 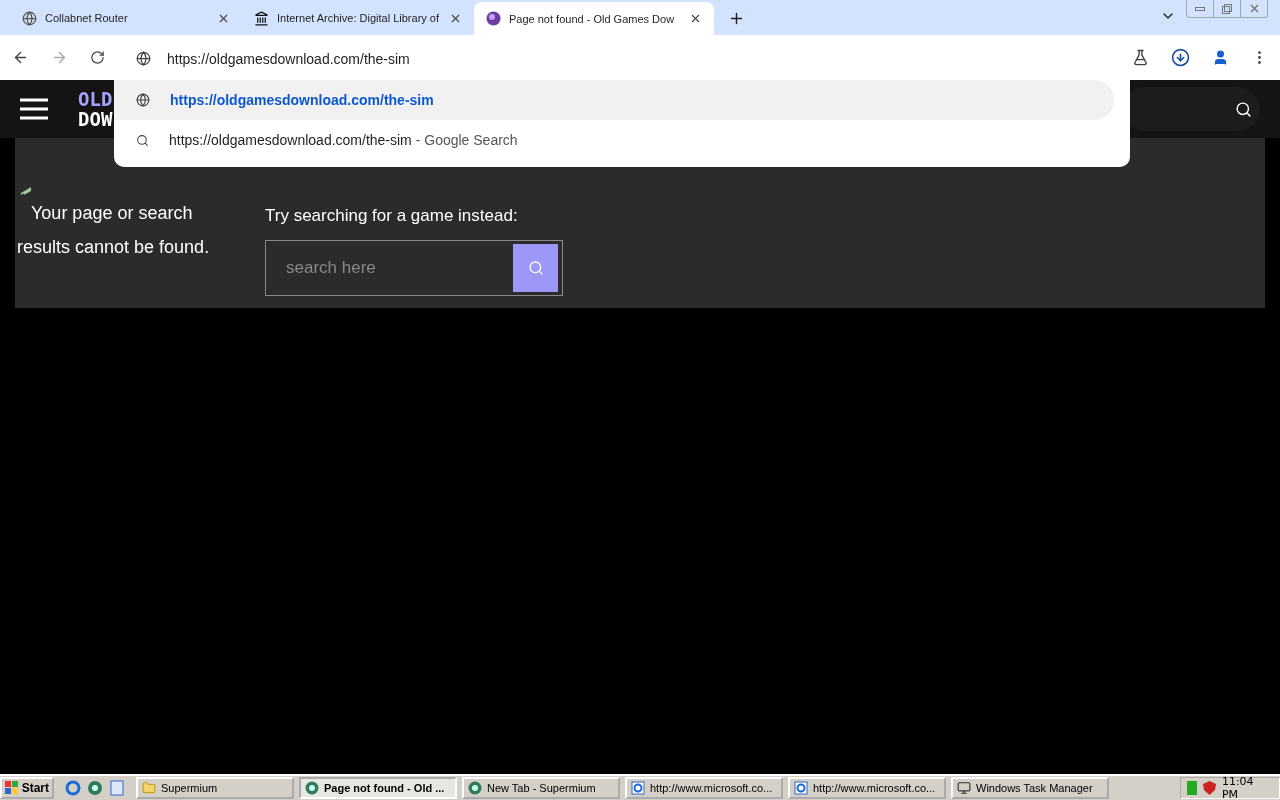 I want to click on profile-icon, so click(x=1220, y=57).